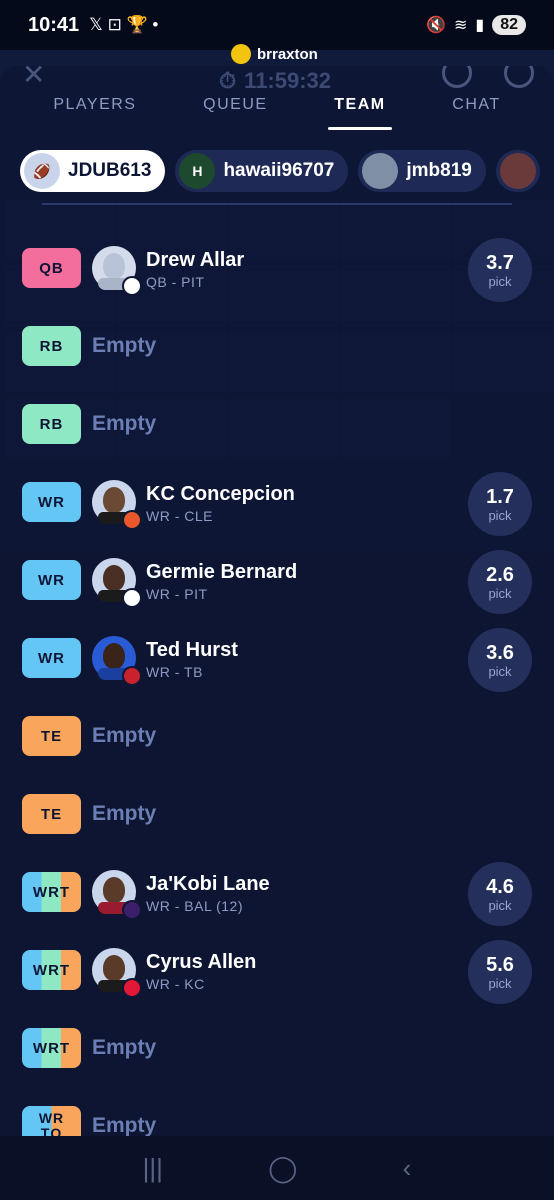 The image size is (554, 1200). What do you see at coordinates (277, 891) in the screenshot?
I see `roster-slot-flex: WRT Ja'Kobi Lane WR - BAL (12) 4.6 pick` at bounding box center [277, 891].